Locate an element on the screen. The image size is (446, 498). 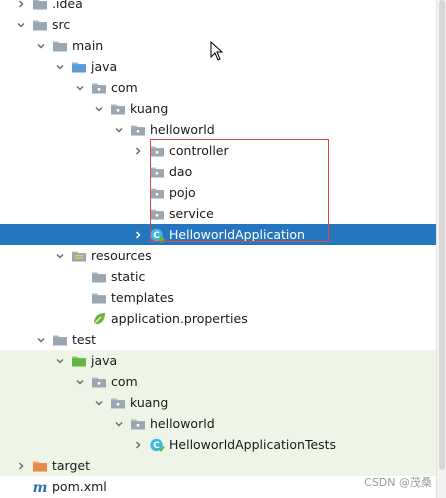
tree-row: application.properties is located at coordinates (218, 318).